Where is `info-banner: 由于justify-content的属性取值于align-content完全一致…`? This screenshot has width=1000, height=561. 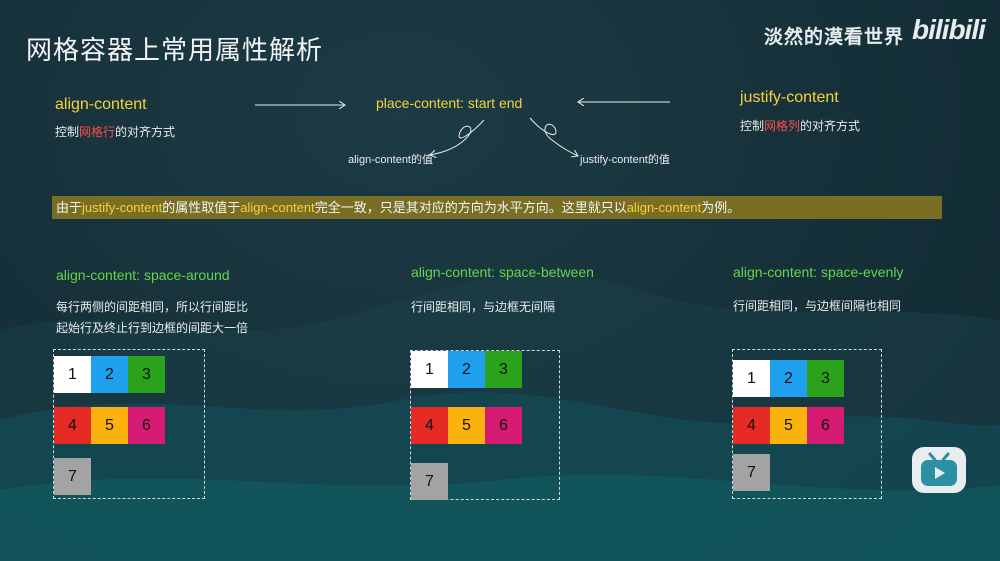
info-banner: 由于justify-content的属性取值于align-content完全一致… is located at coordinates (497, 207).